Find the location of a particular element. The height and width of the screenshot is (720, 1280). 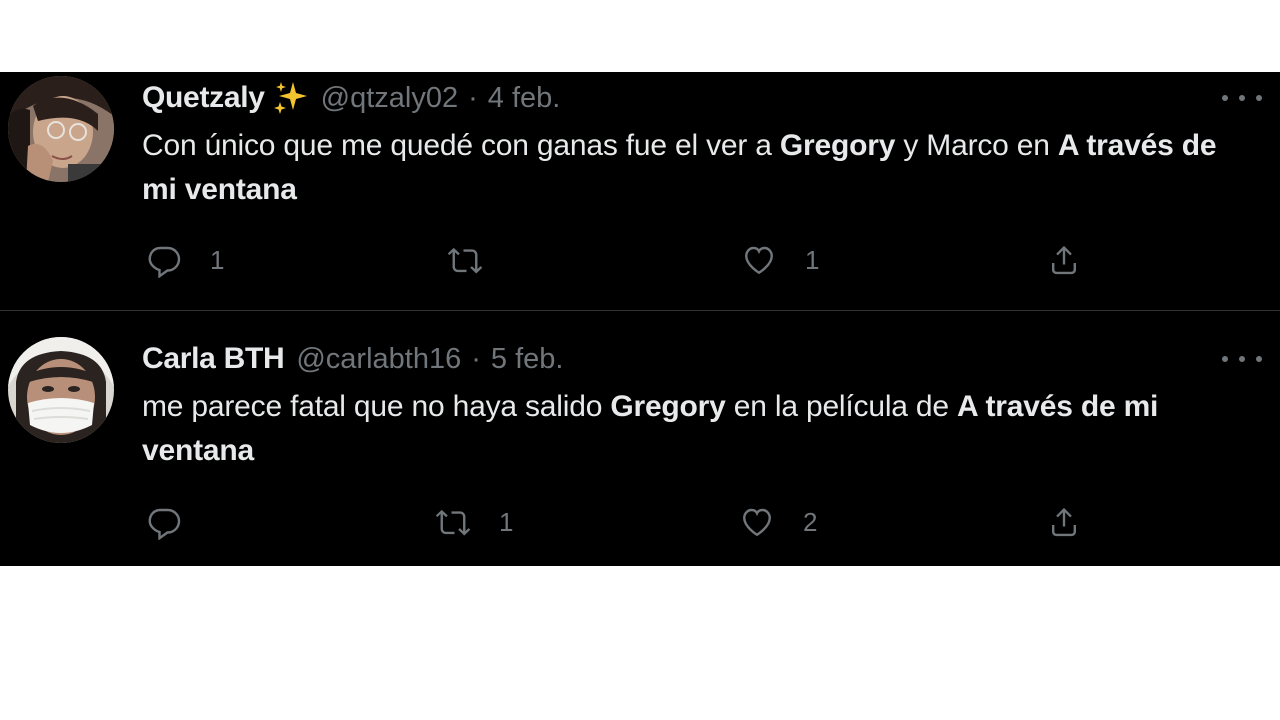

user-handle: @qtzaly02 is located at coordinates (389, 98).